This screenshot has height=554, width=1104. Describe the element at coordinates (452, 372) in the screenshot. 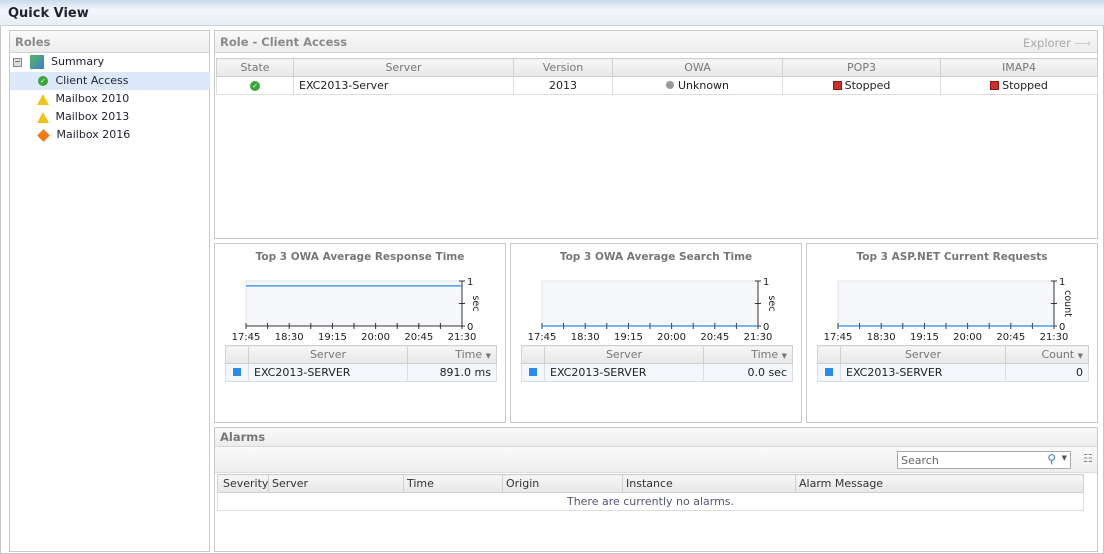

I see `value-cell: 891.0 ms` at that location.